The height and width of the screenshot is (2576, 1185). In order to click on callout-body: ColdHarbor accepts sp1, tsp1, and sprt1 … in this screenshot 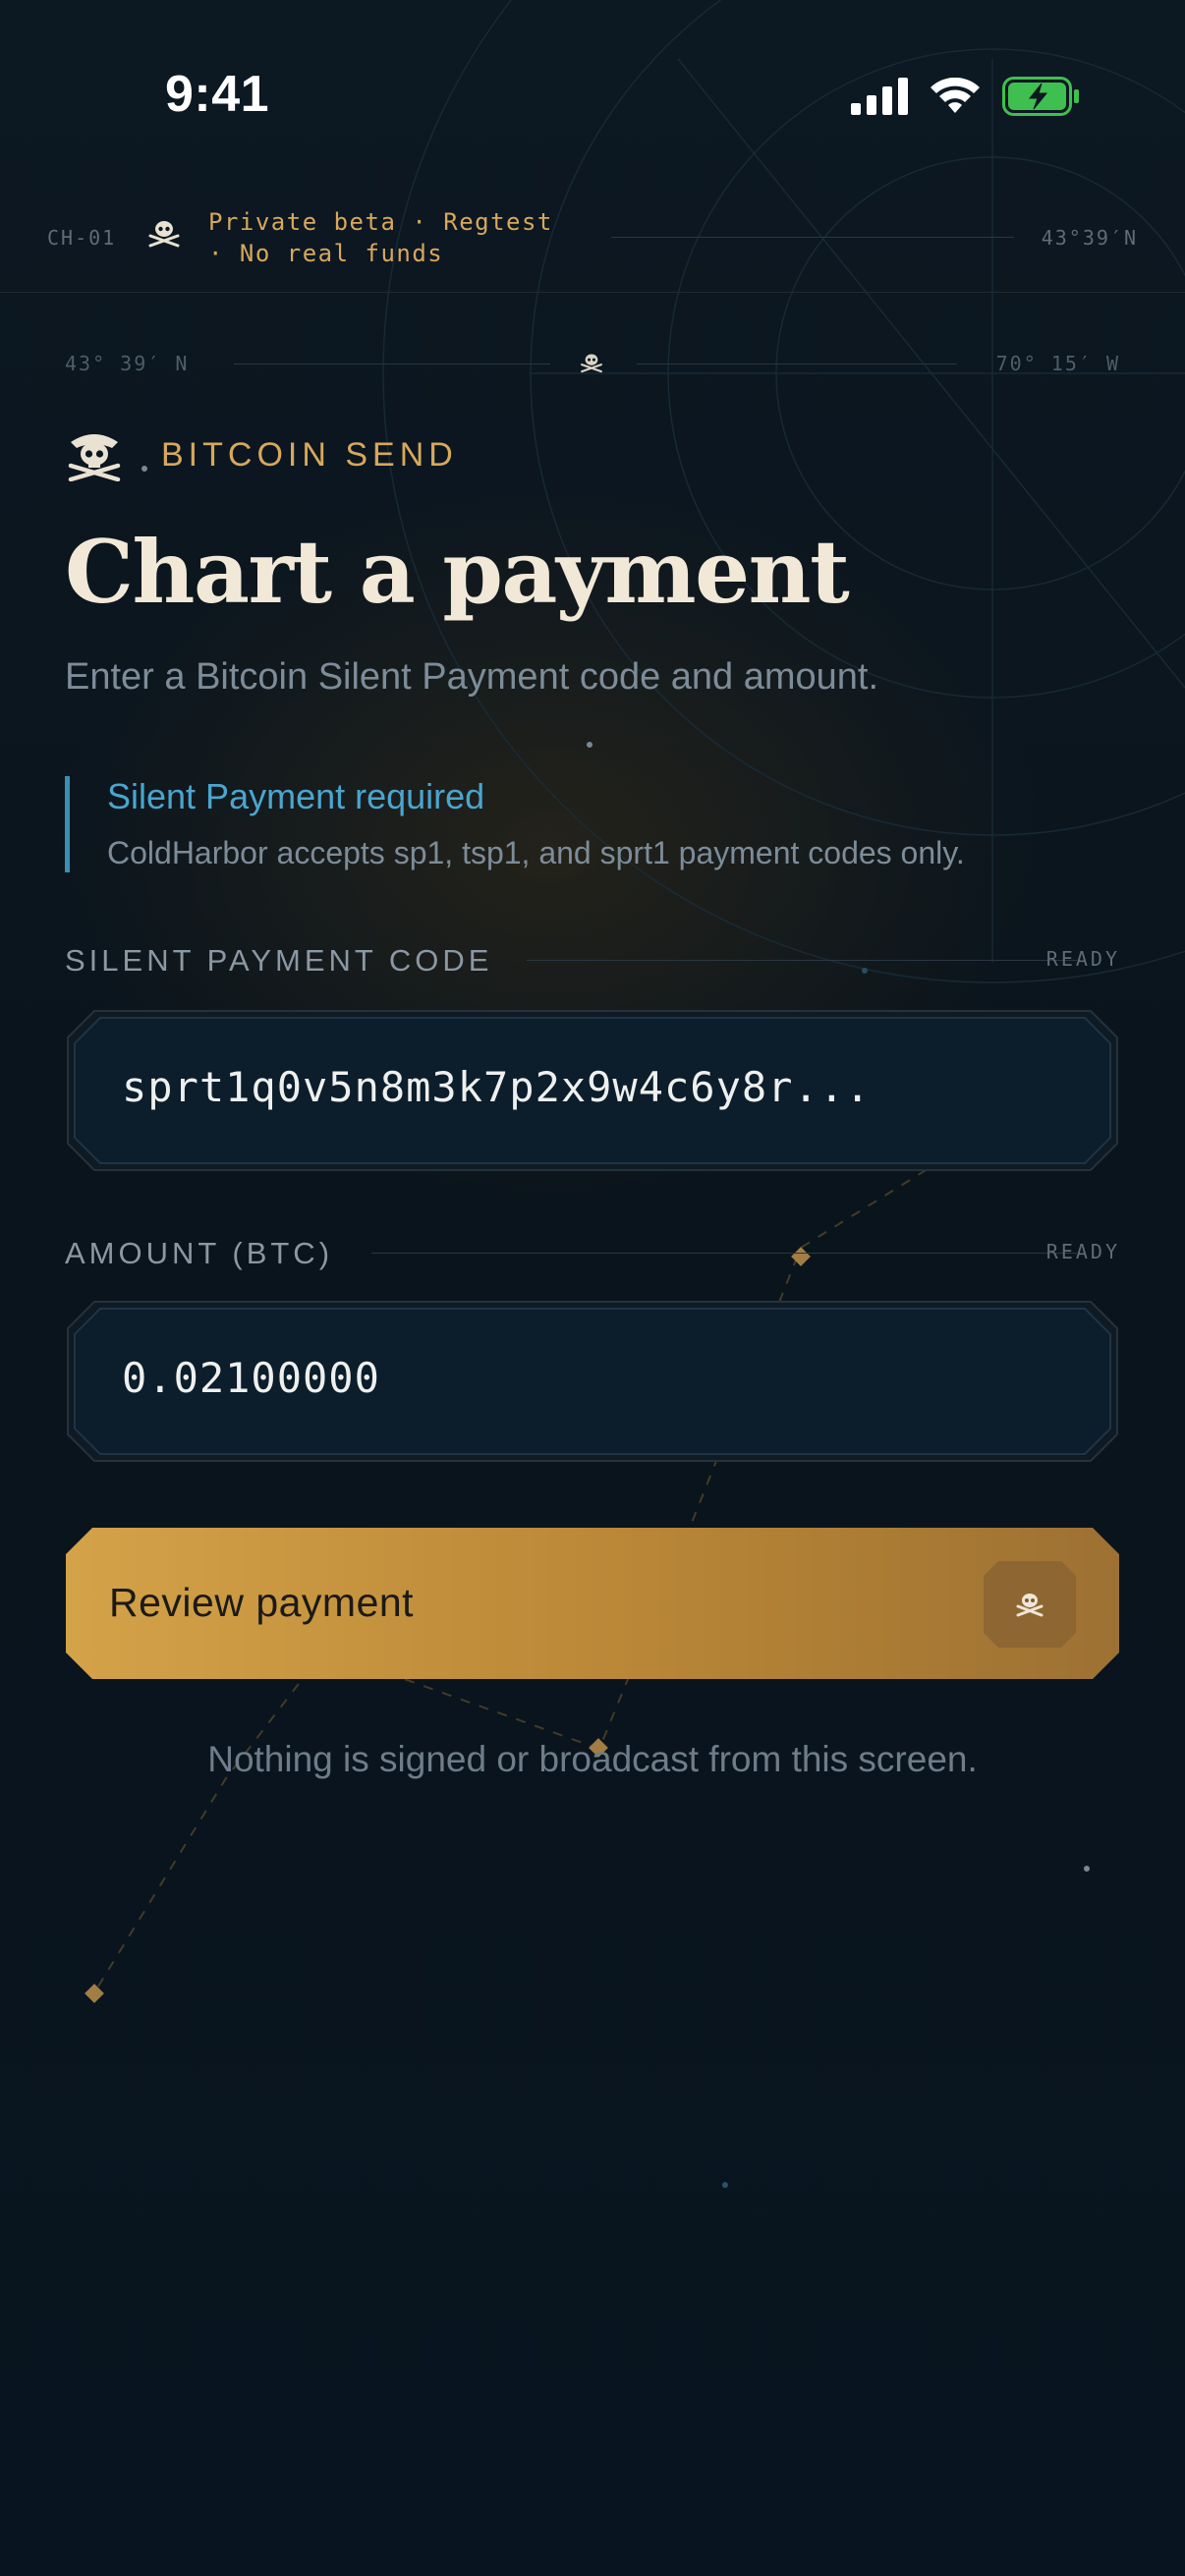, I will do `click(536, 852)`.